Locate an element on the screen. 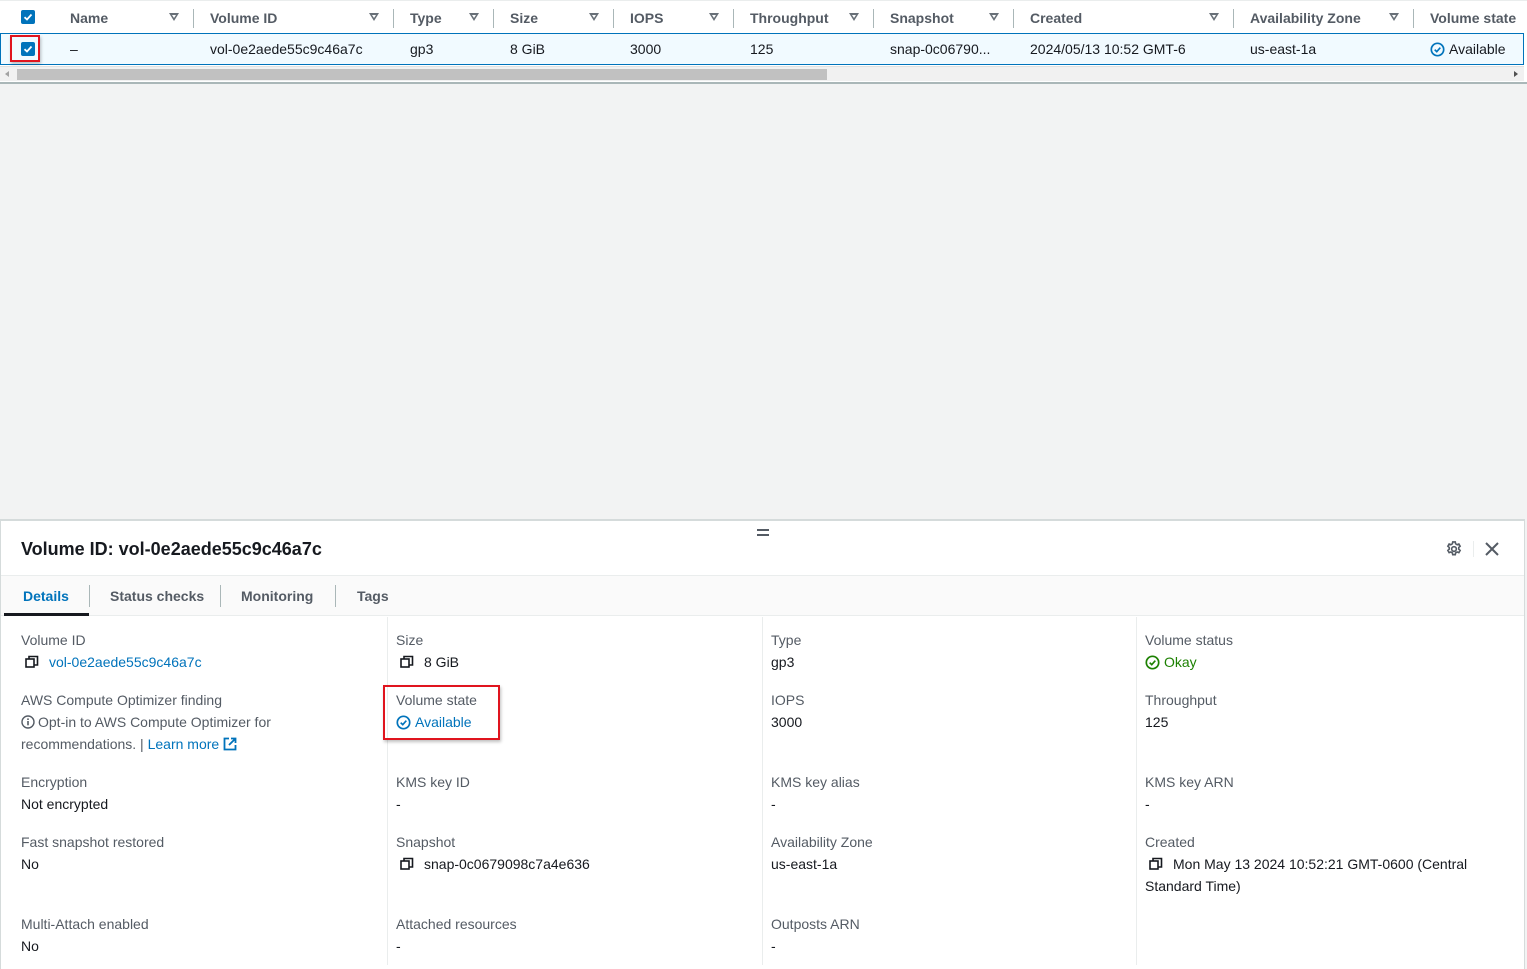 Image resolution: width=1527 pixels, height=969 pixels. column-label: Created is located at coordinates (1056, 17).